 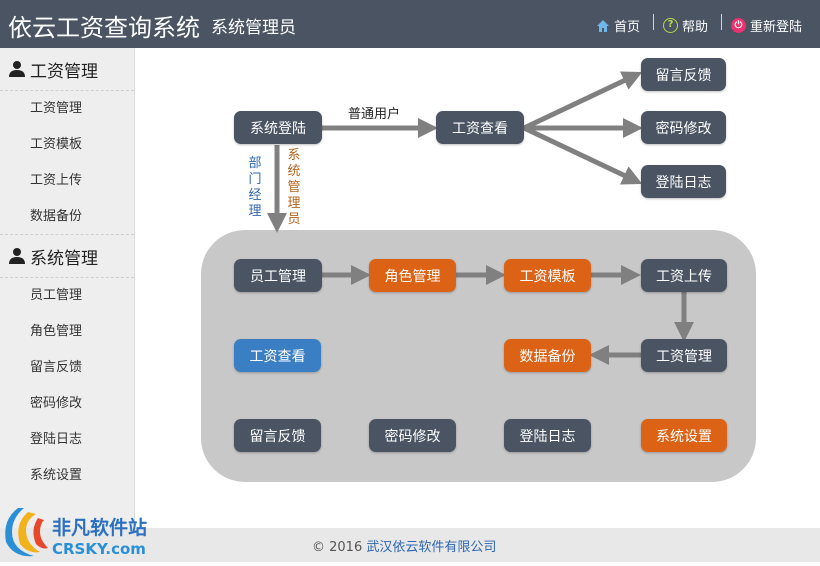 I want to click on sidebar-item-system-settings: 系统设置, so click(x=67, y=476).